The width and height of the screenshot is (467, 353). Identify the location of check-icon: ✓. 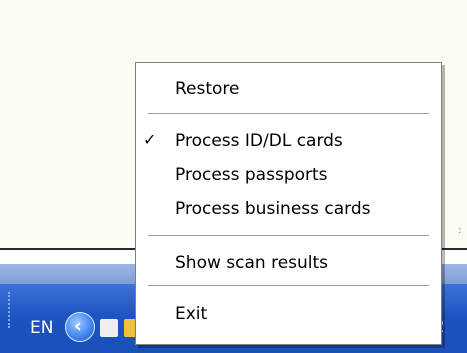
(150, 139).